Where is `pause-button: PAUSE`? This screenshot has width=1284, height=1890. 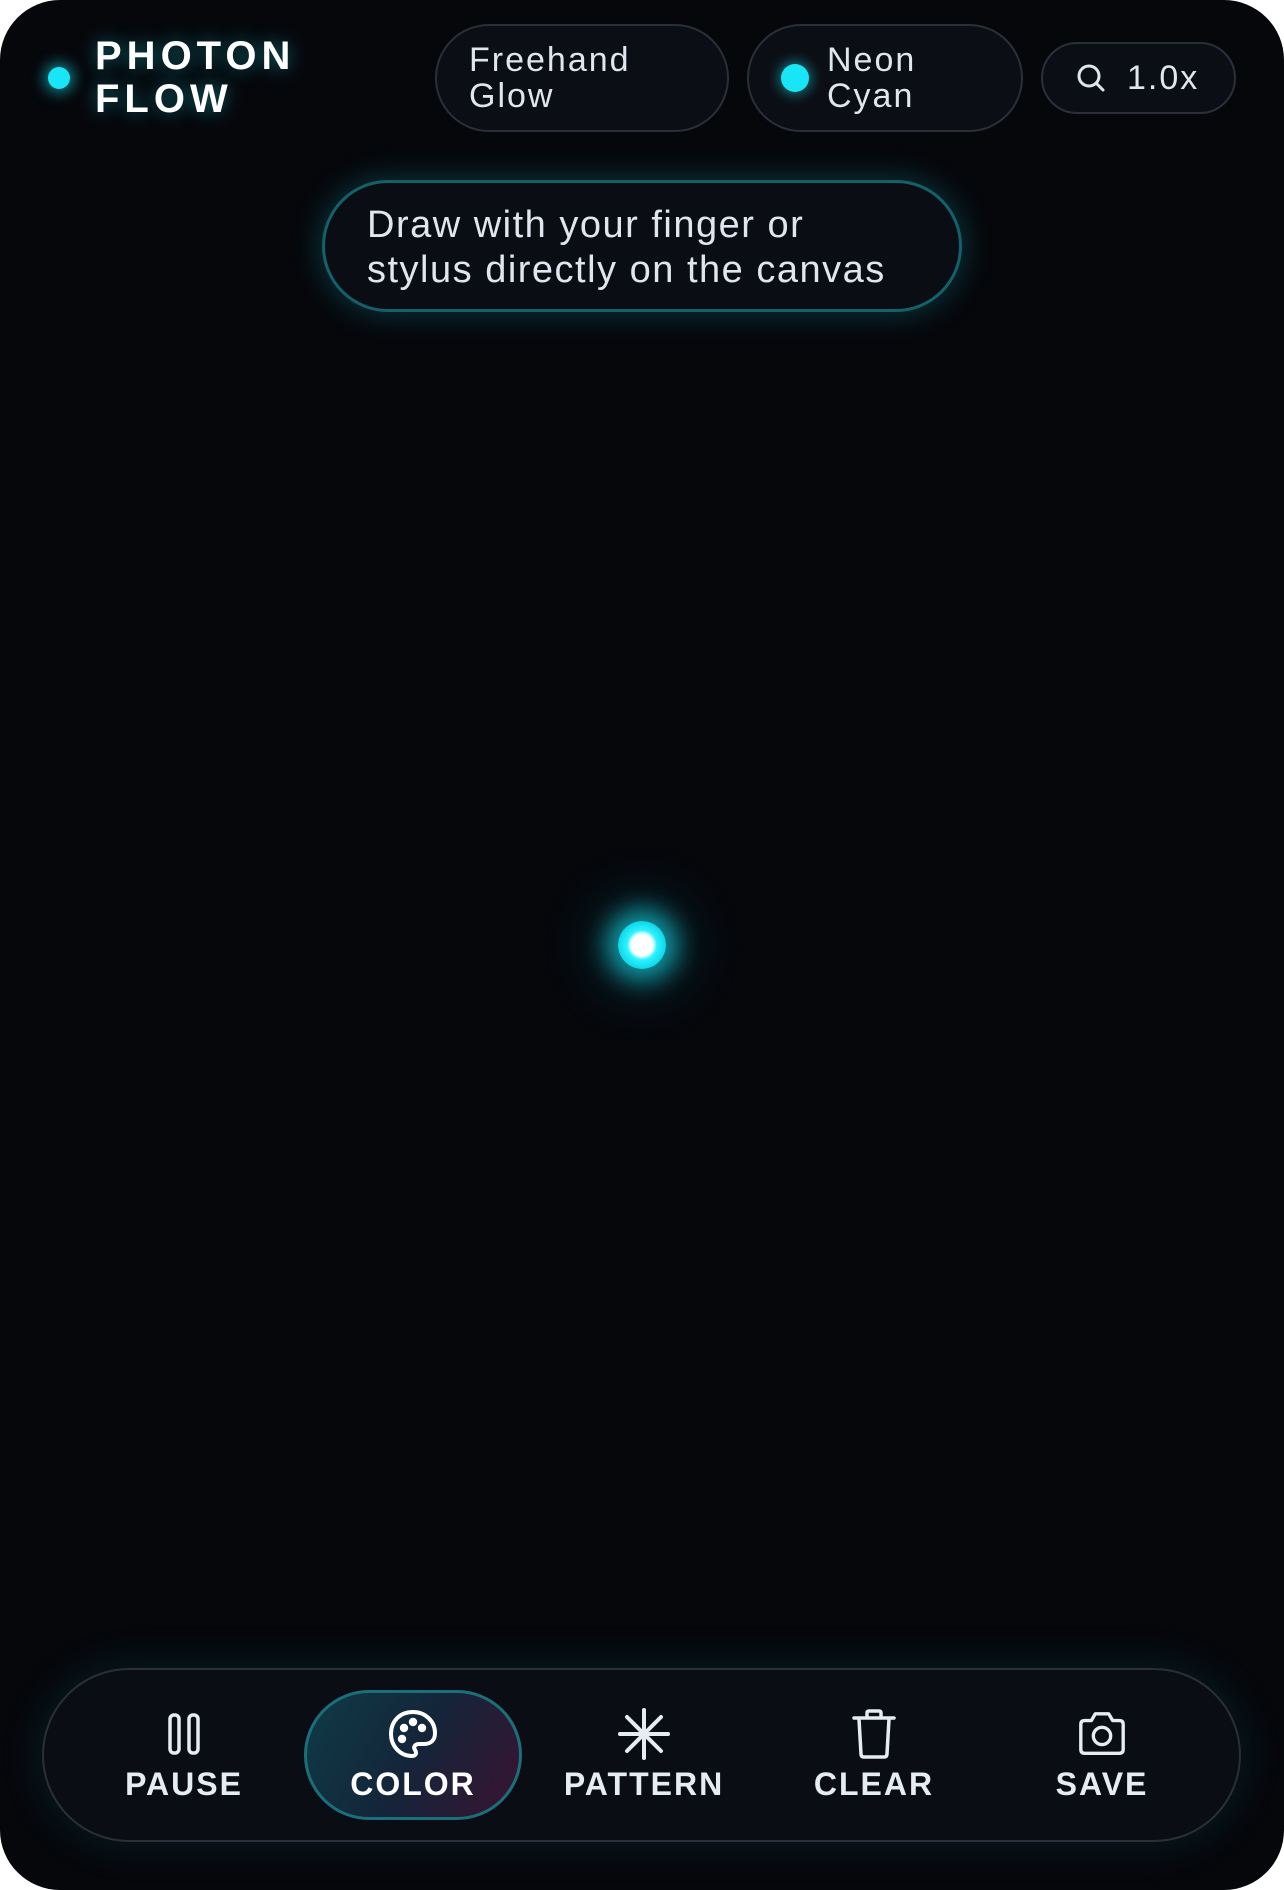
pause-button: PAUSE is located at coordinates (184, 1755).